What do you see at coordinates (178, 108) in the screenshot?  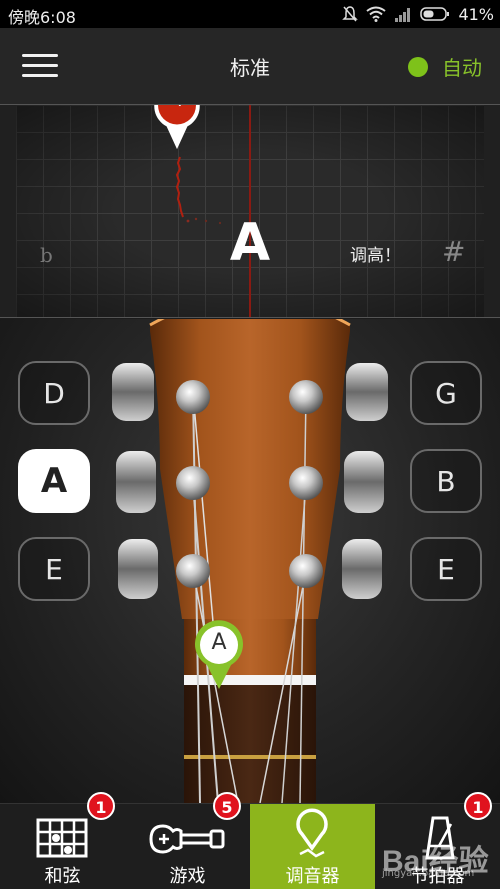 I see `cents-offset-value: -7` at bounding box center [178, 108].